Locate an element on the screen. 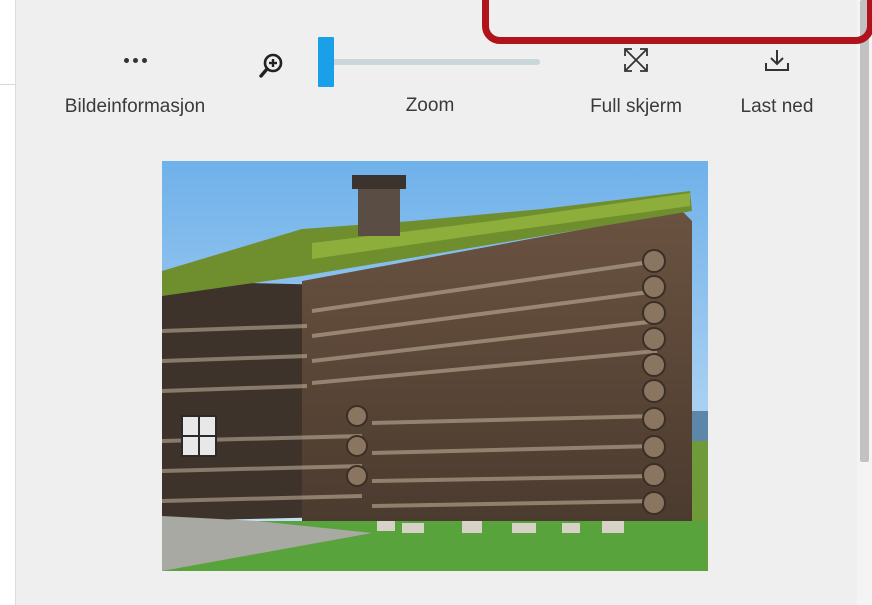 Image resolution: width=872 pixels, height=605 pixels. fullscreen-label: Full skjerm is located at coordinates (636, 106).